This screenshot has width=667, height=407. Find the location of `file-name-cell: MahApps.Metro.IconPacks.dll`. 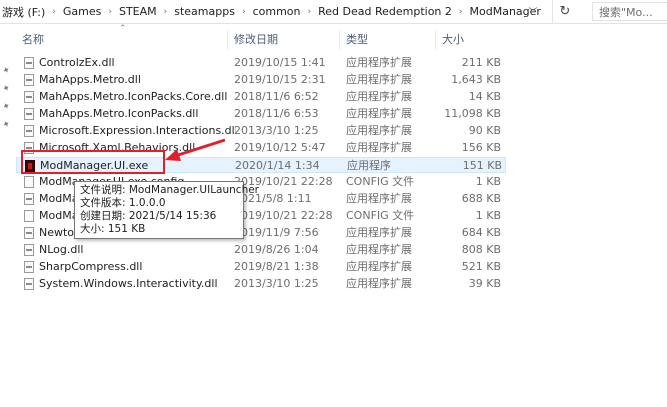

file-name-cell: MahApps.Metro.IconPacks.dll is located at coordinates (130, 114).